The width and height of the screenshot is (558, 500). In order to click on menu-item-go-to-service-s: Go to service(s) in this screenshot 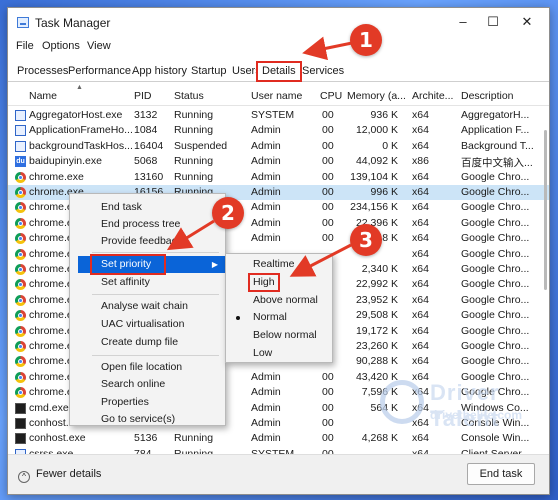, I will do `click(147, 419)`.